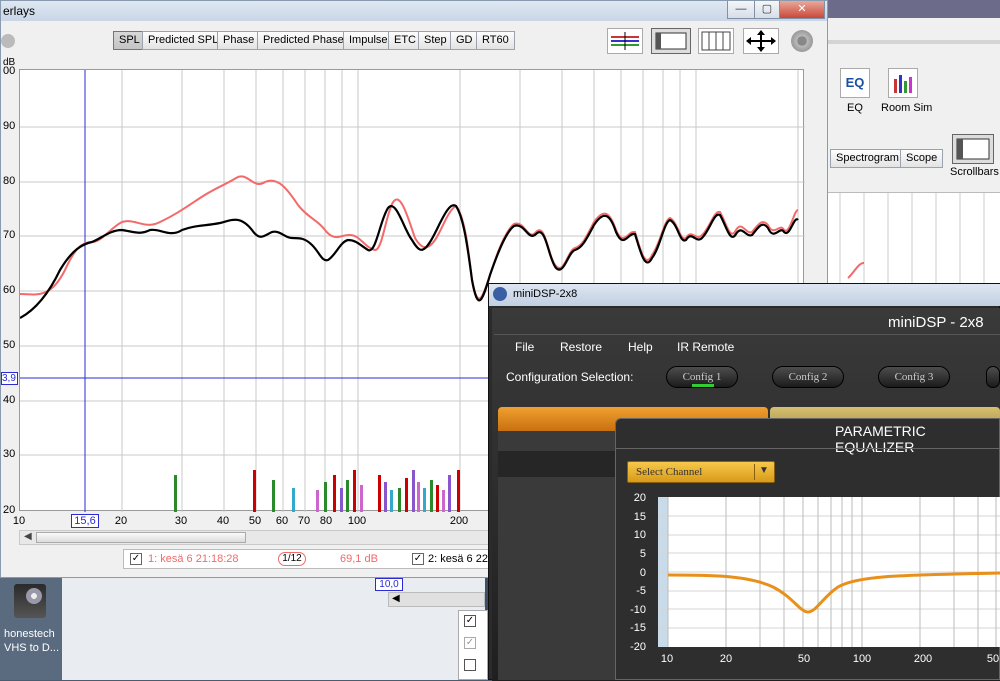  I want to click on tab-spectrogram: Spectrogram, so click(867, 158).